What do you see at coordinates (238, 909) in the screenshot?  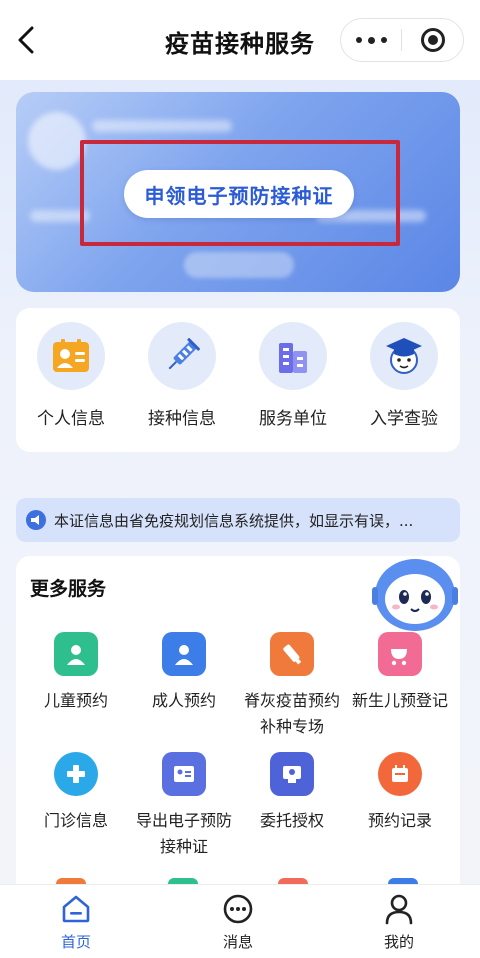 I see `message-icon` at bounding box center [238, 909].